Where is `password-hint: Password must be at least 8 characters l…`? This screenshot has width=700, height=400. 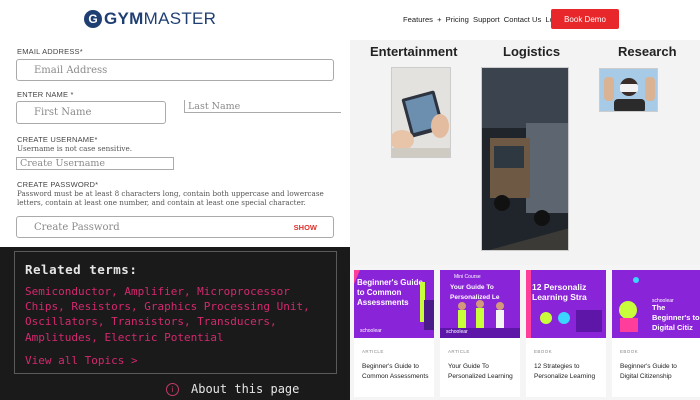 password-hint: Password must be at least 8 characters l… is located at coordinates (170, 198).